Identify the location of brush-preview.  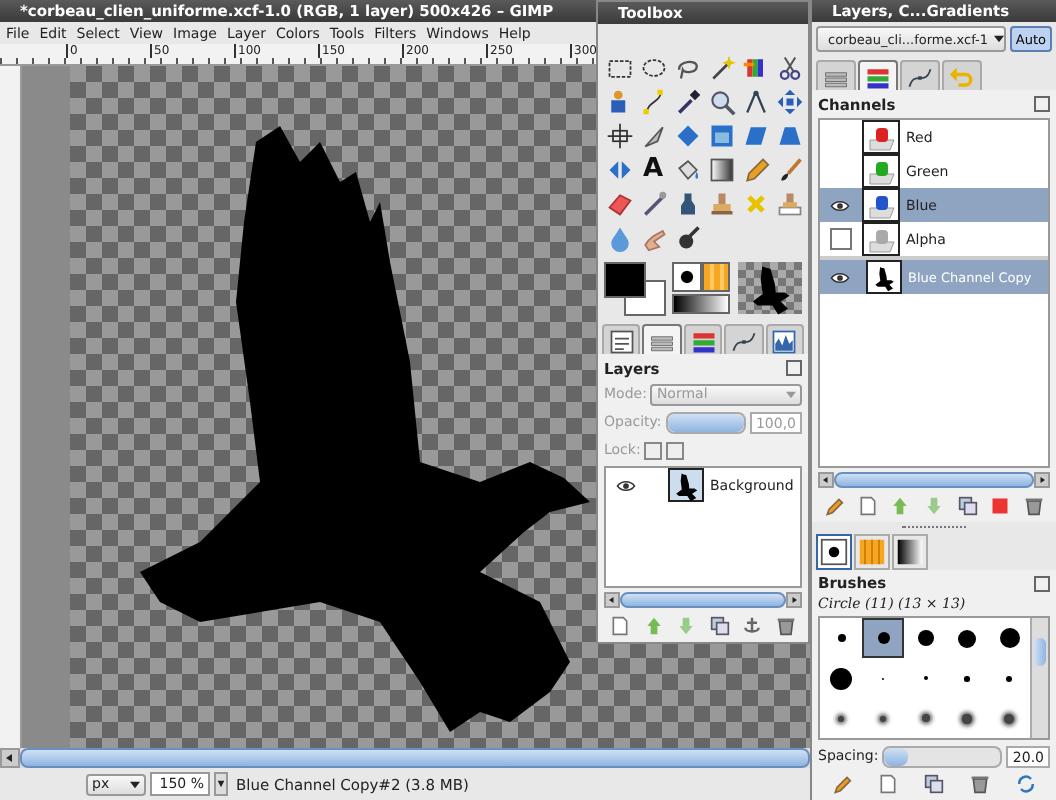
(686, 277).